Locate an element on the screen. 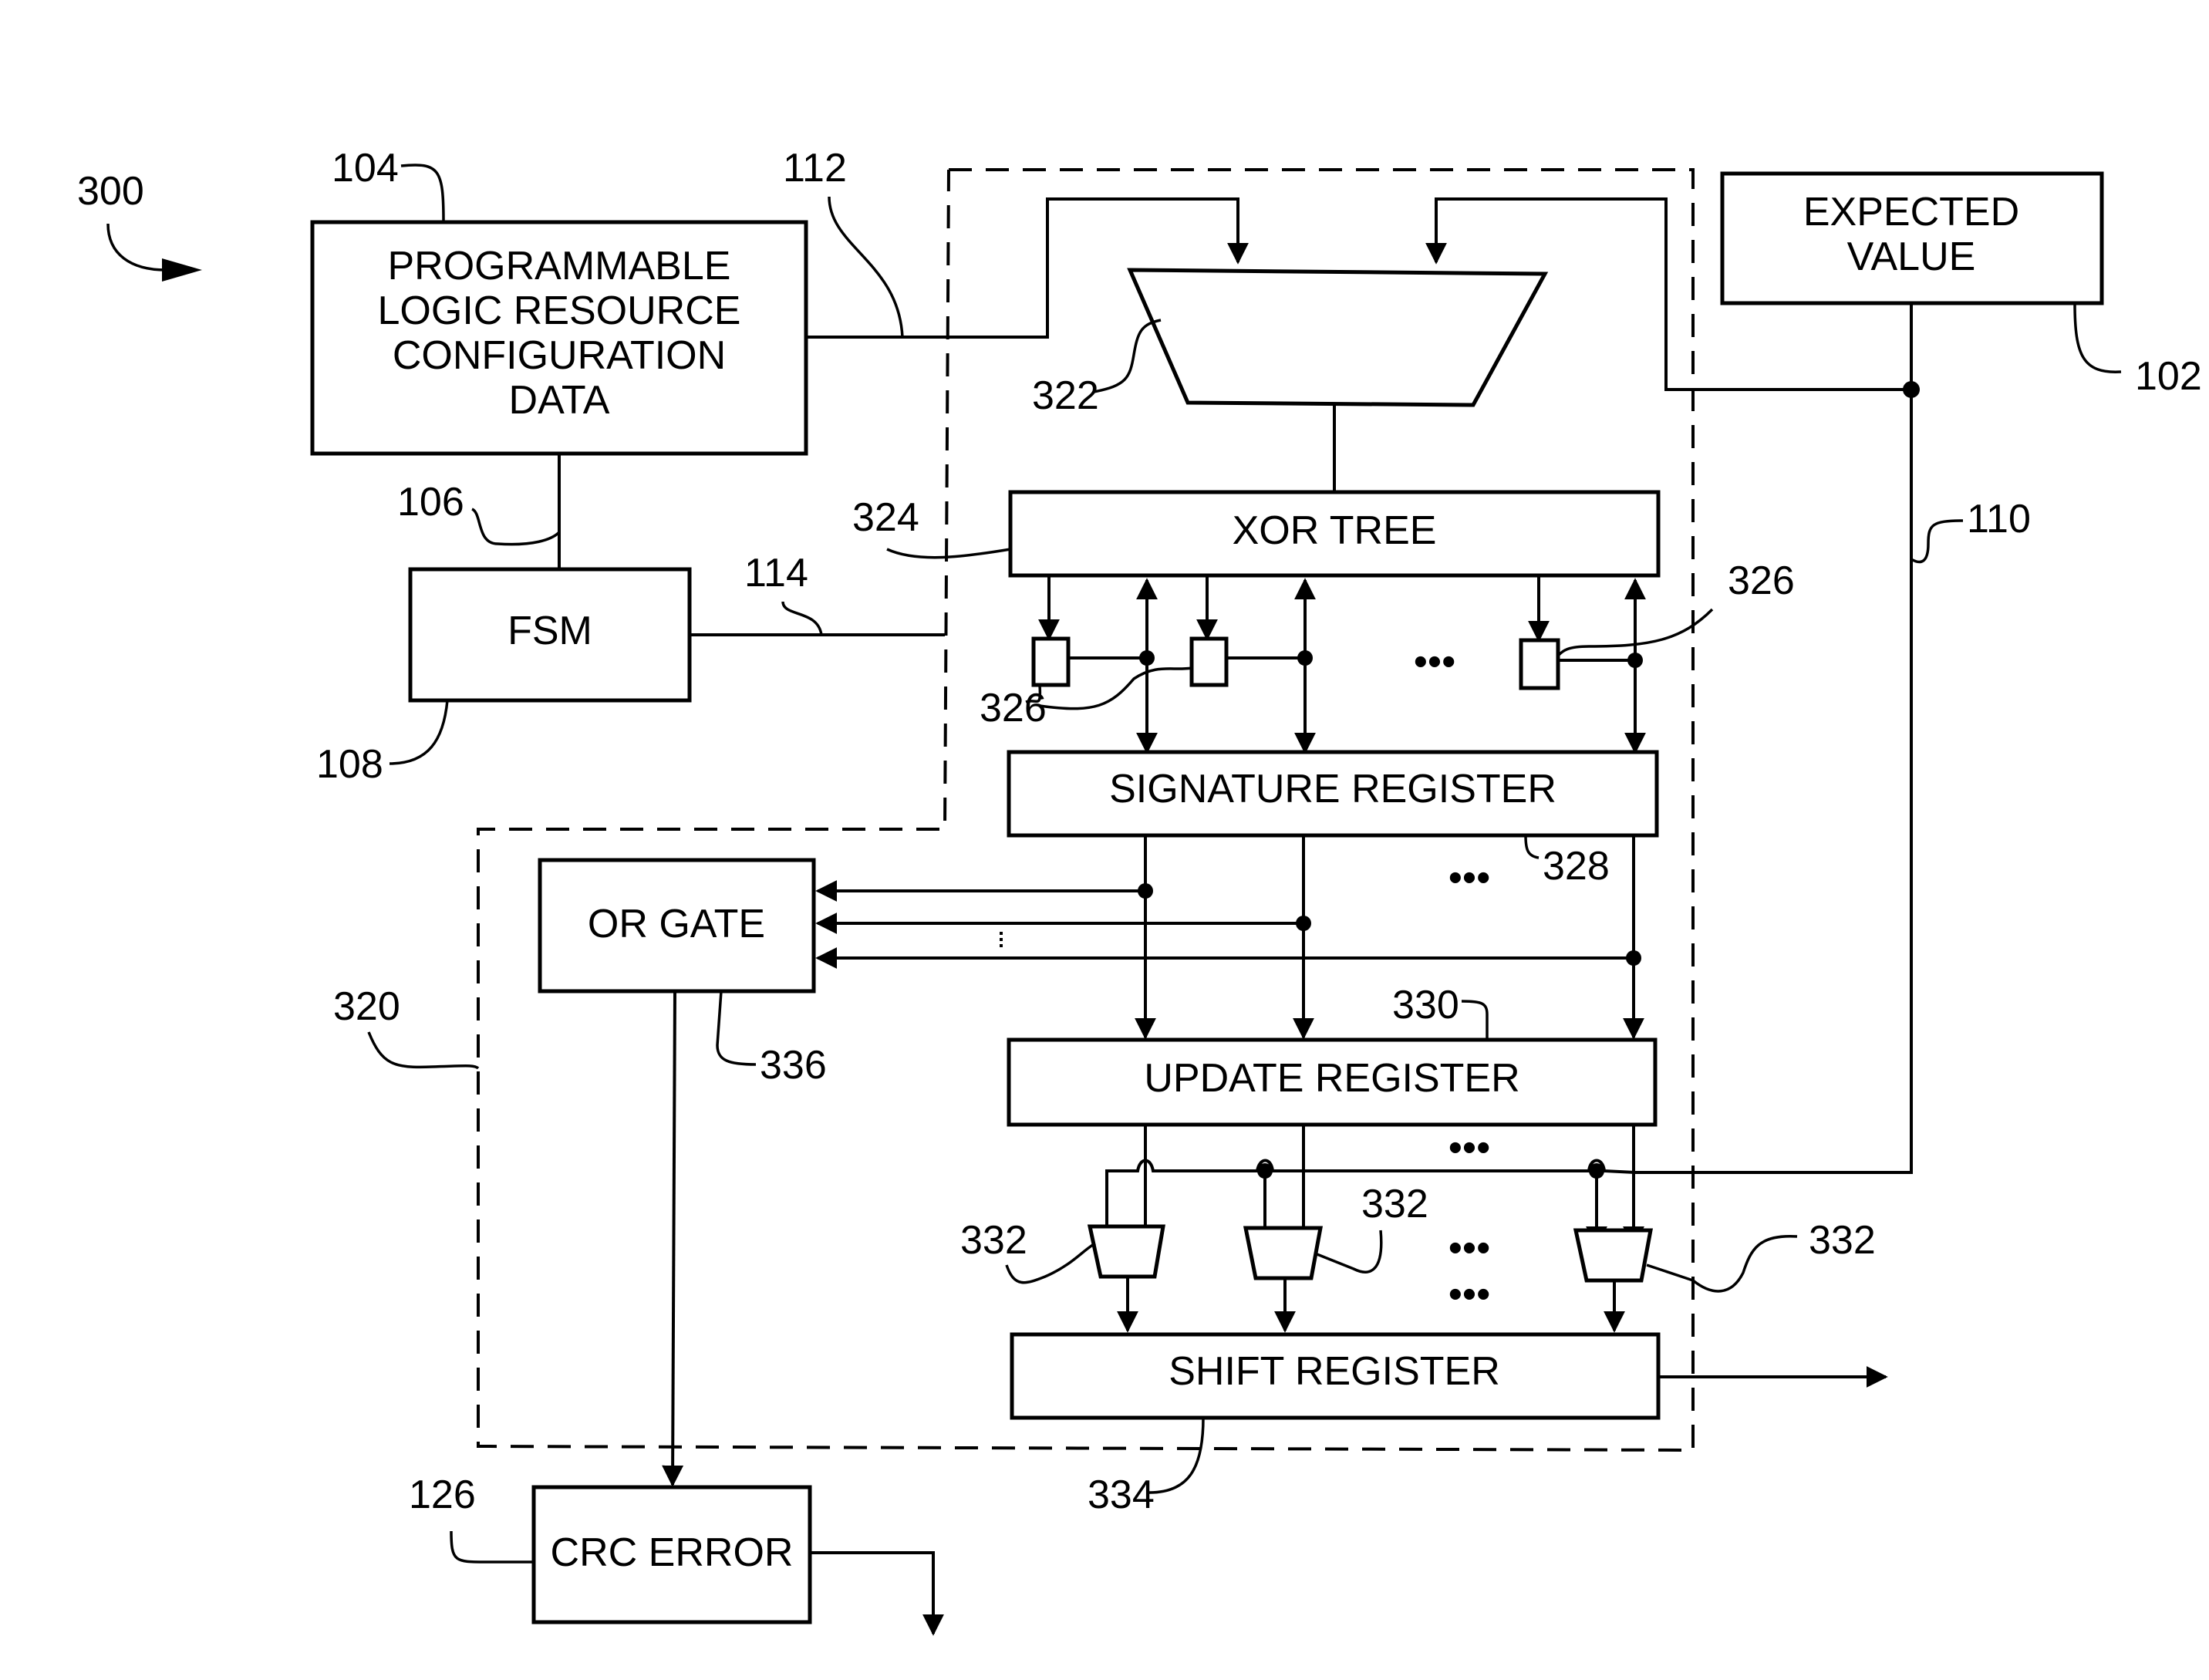 This screenshot has height=1680, width=2209. config-data-leader is located at coordinates (422, 193).